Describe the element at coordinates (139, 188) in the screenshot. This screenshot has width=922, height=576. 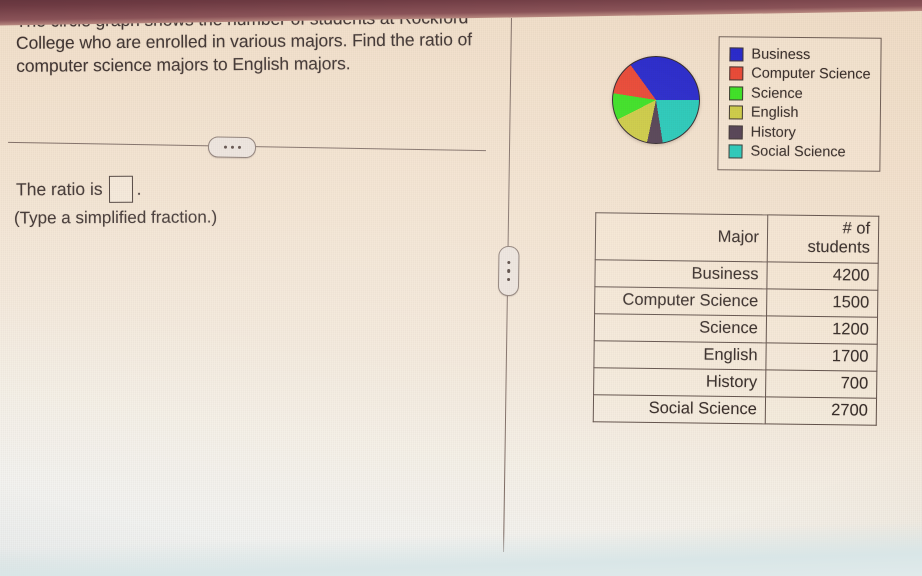
I see `answer-period: .` at that location.